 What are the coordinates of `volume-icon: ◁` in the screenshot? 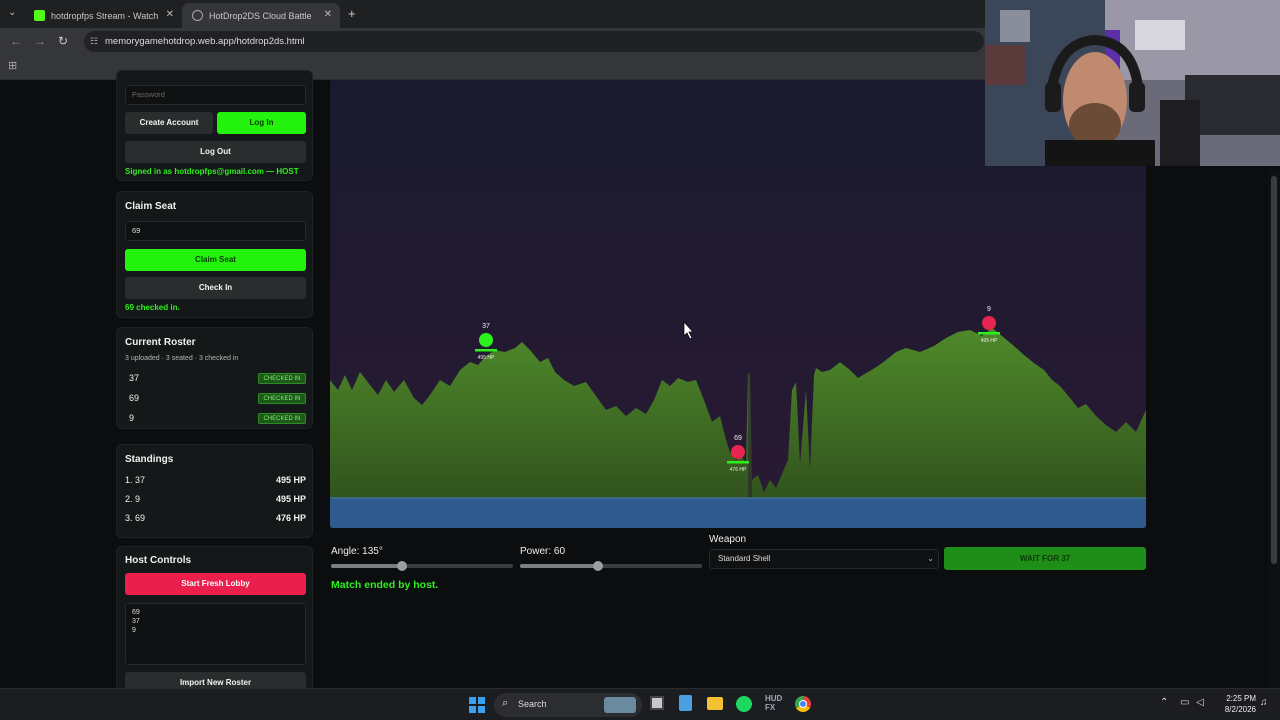 It's located at (1200, 702).